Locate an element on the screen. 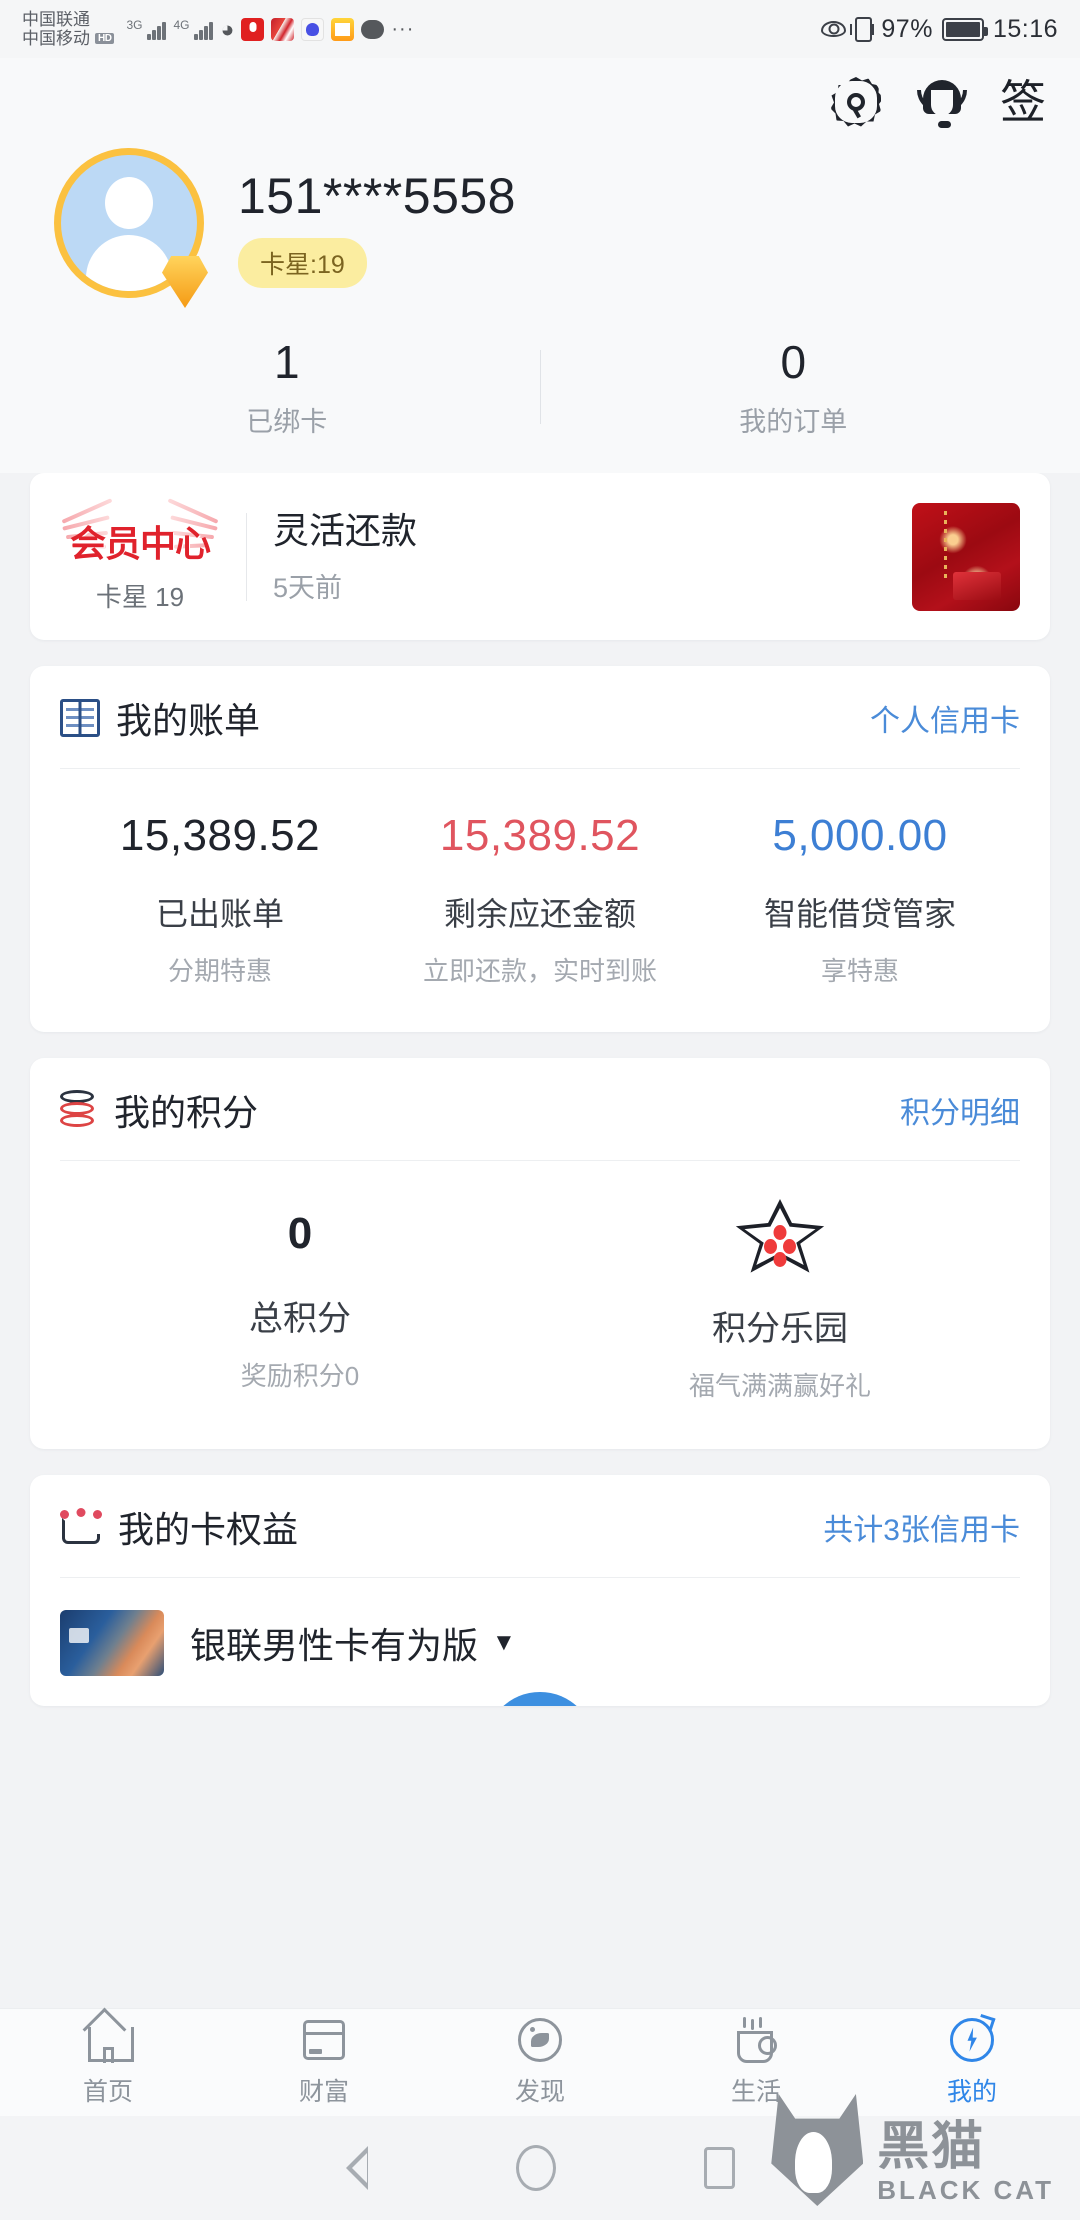 The width and height of the screenshot is (1080, 2220). header-actions: 签 is located at coordinates (540, 94).